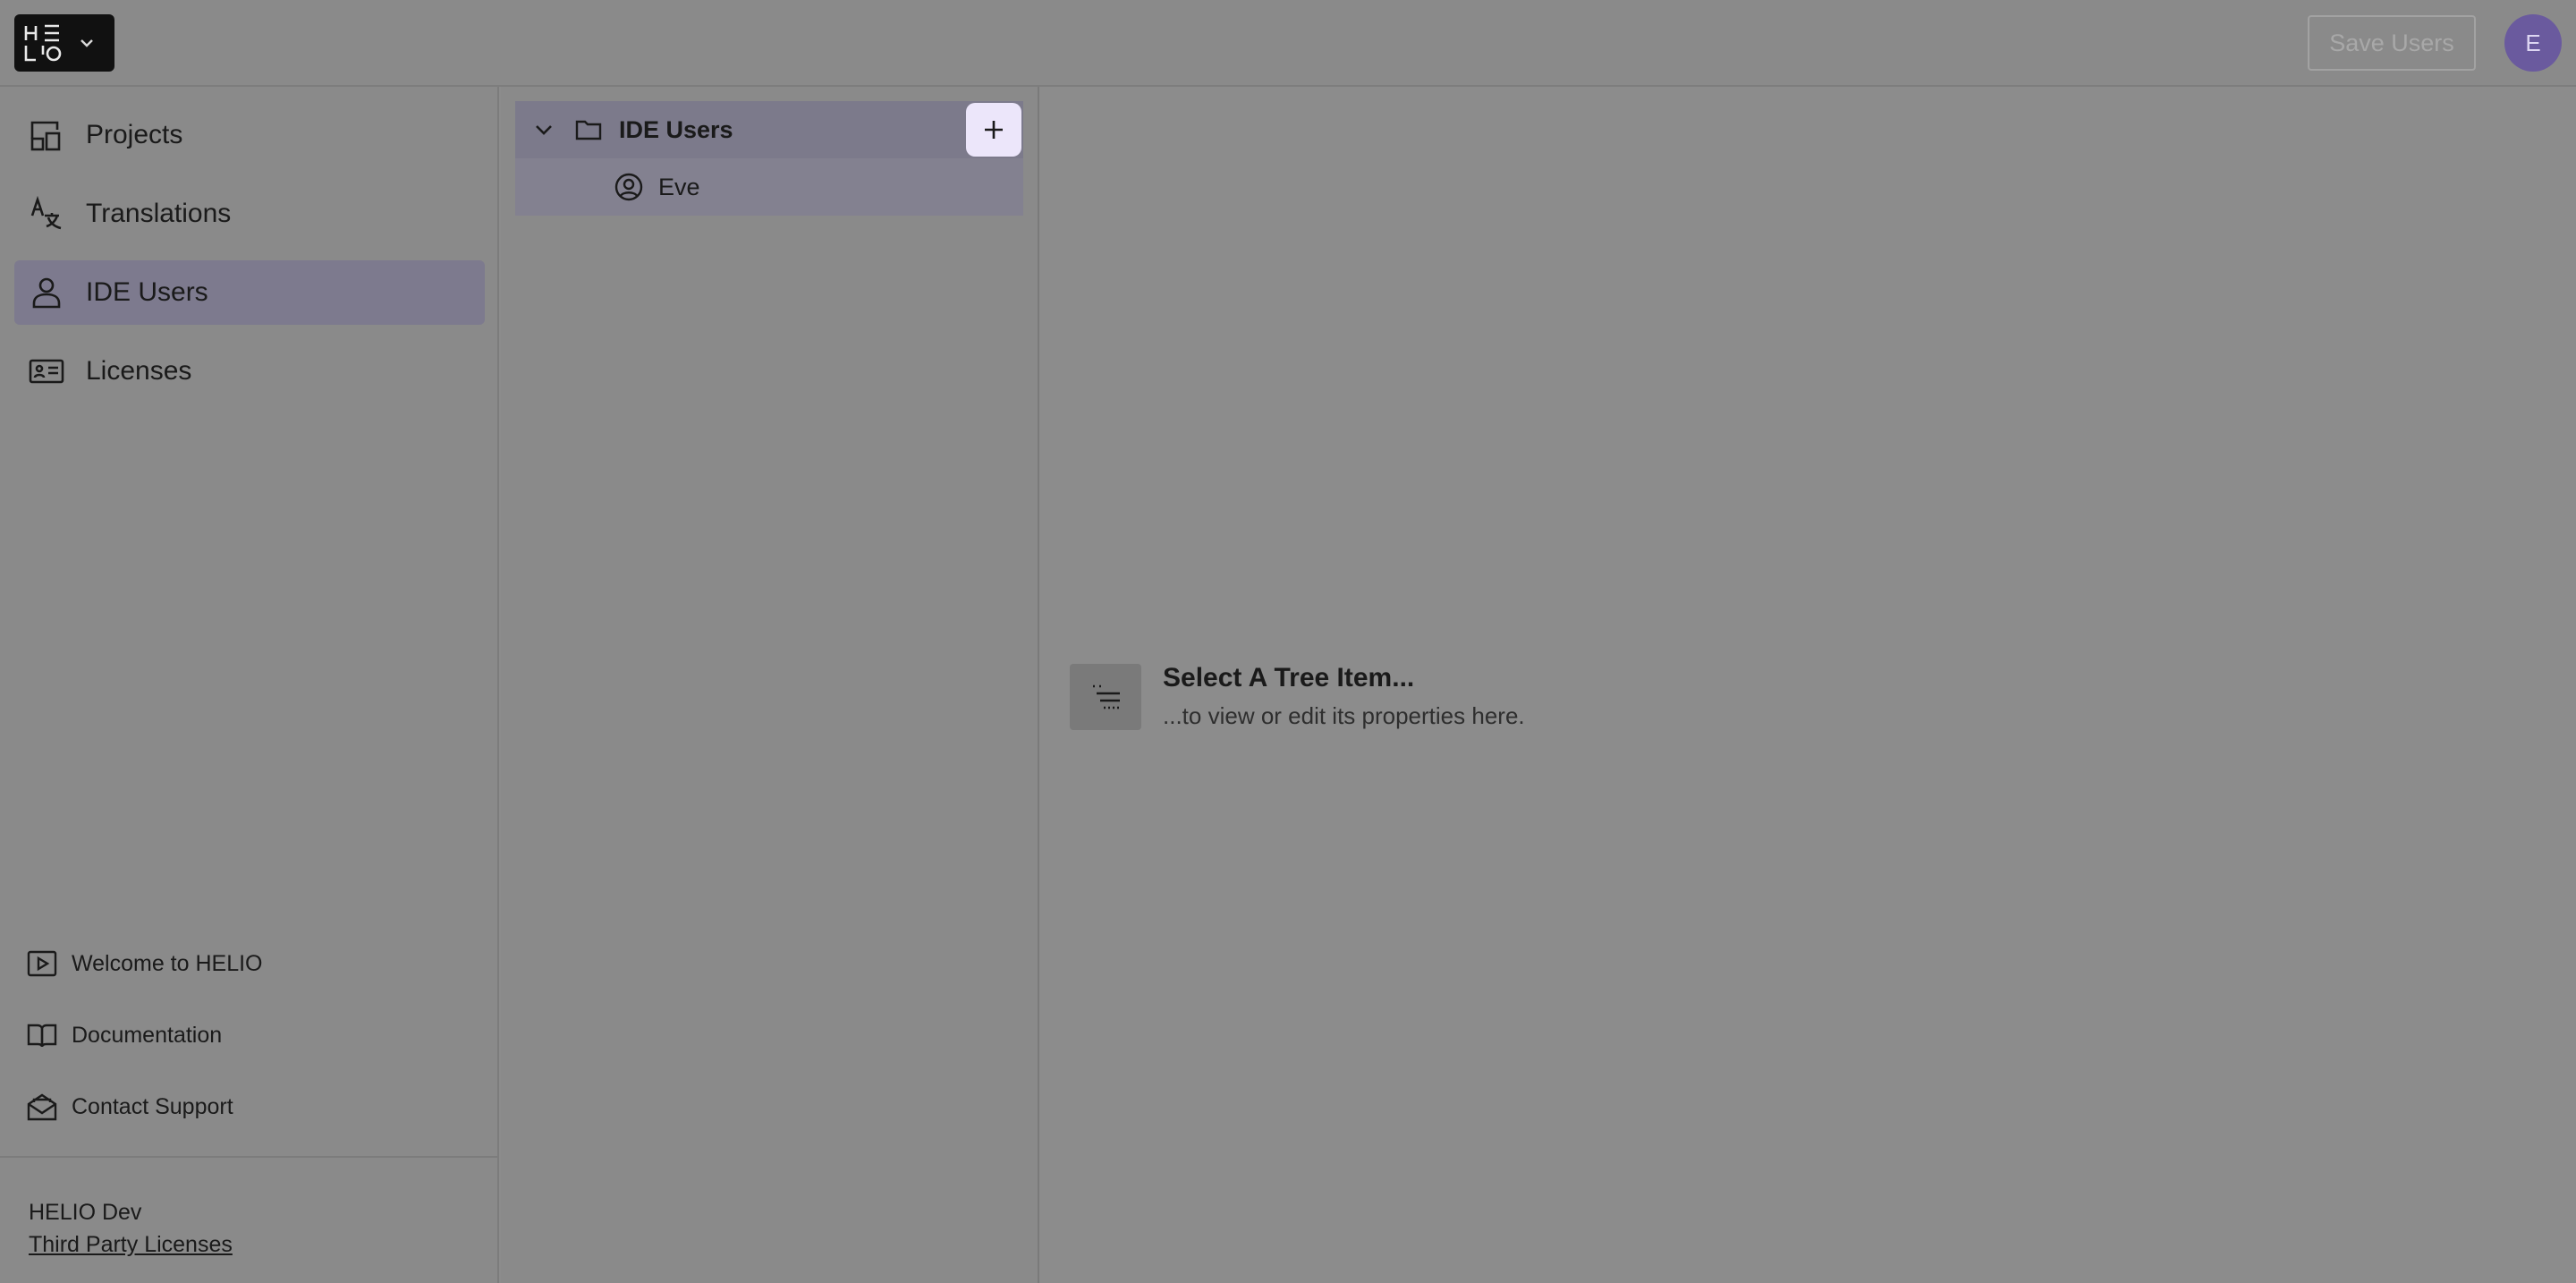 This screenshot has height=1283, width=2576. Describe the element at coordinates (152, 1106) in the screenshot. I see `footer-item-label: Contact Support` at that location.